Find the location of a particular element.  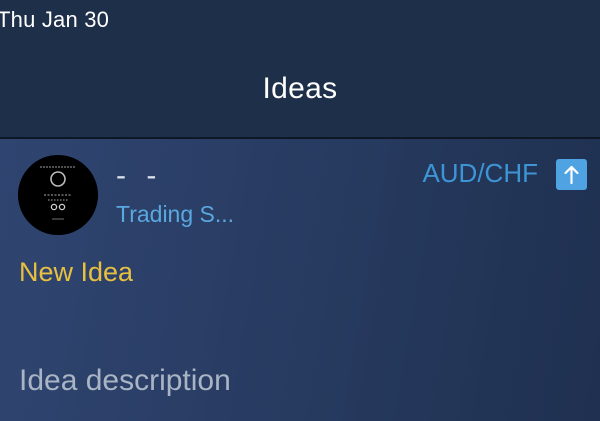

avatar-logo-icon is located at coordinates (58, 195).